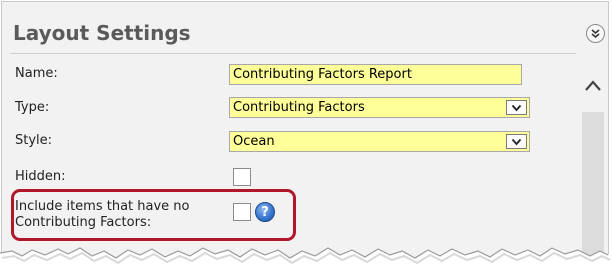 The image size is (613, 275). What do you see at coordinates (306, 261) in the screenshot?
I see `torn-edge-decoration` at bounding box center [306, 261].